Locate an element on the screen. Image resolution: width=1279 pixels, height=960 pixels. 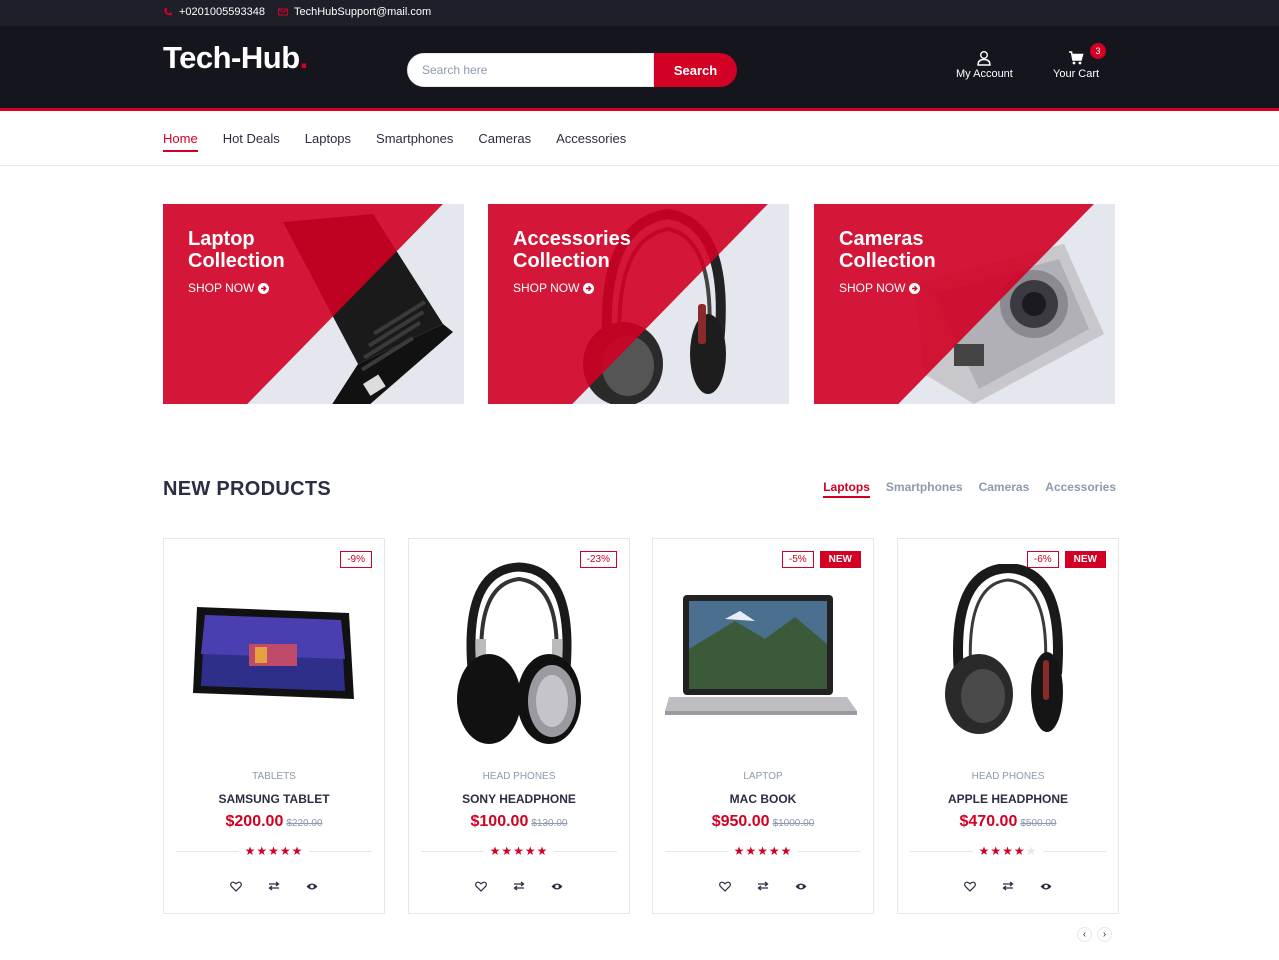
product-category: HEAD PHONES is located at coordinates (1008, 776).